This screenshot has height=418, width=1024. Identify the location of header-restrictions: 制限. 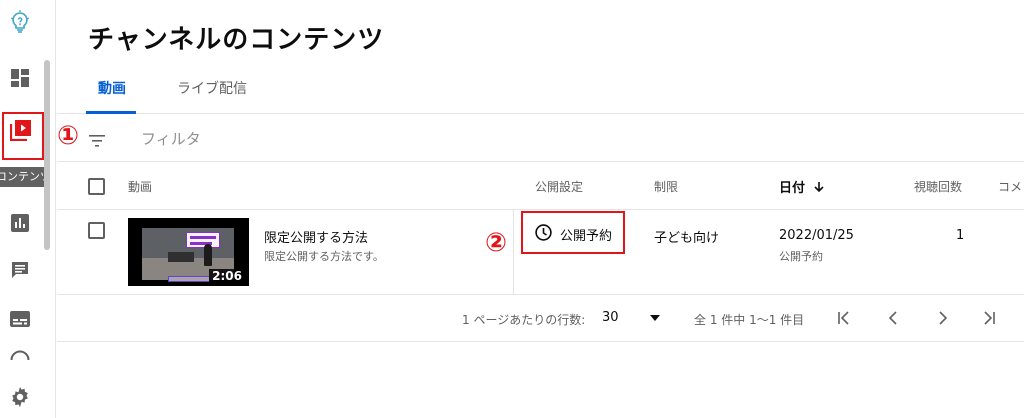
(666, 186).